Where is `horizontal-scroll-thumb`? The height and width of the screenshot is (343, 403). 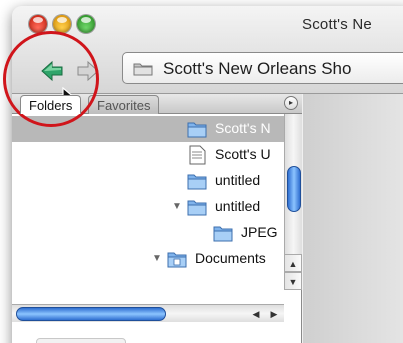 horizontal-scroll-thumb is located at coordinates (91, 314).